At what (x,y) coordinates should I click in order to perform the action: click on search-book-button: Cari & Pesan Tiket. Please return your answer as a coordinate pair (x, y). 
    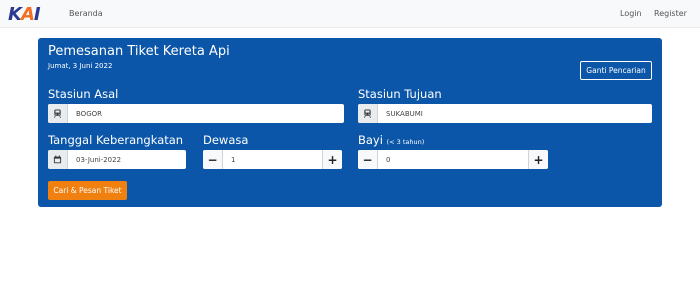
    Looking at the image, I should click on (87, 190).